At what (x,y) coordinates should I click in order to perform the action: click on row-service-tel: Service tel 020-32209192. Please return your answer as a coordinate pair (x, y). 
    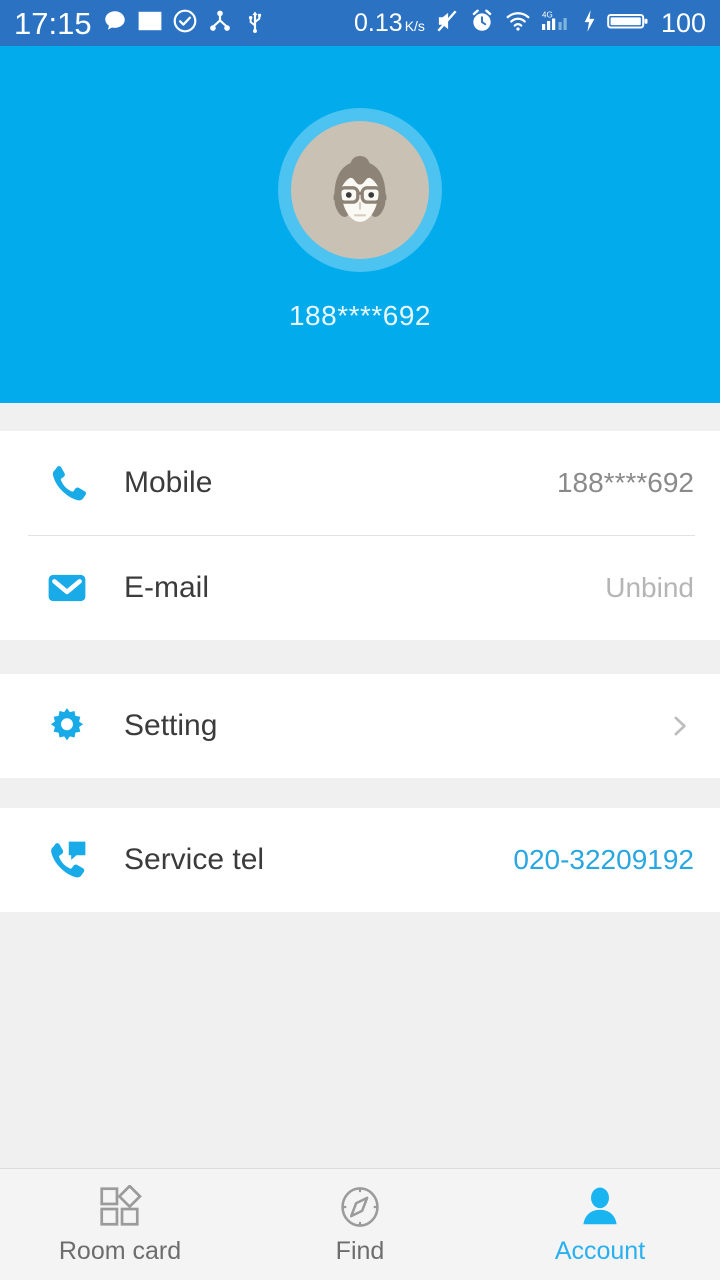
    Looking at the image, I should click on (360, 860).